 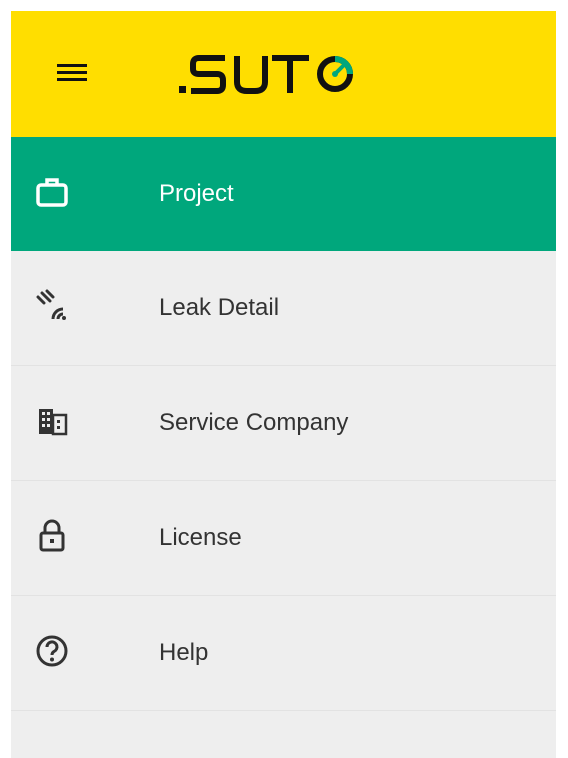 What do you see at coordinates (219, 307) in the screenshot?
I see `menu-item-label: Leak Detail` at bounding box center [219, 307].